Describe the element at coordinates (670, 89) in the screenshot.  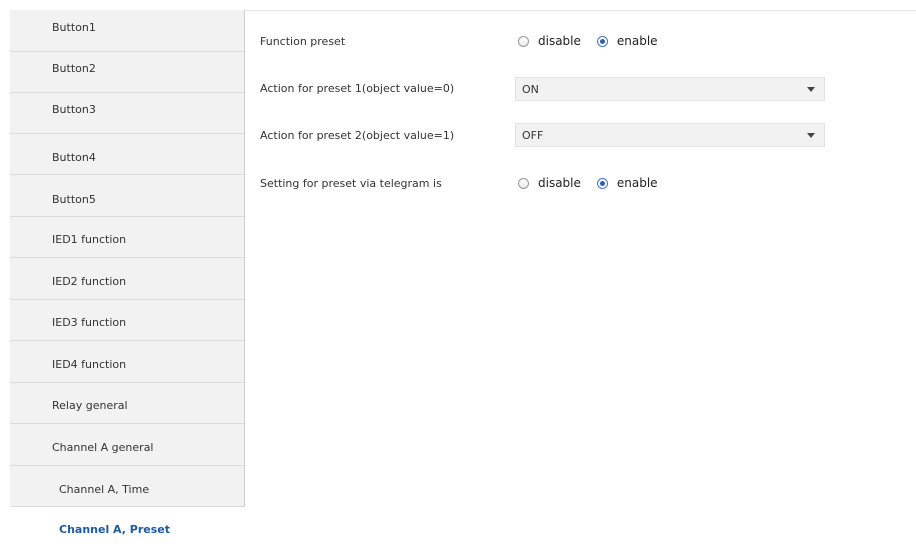
I see `action-preset1-select: ON` at that location.